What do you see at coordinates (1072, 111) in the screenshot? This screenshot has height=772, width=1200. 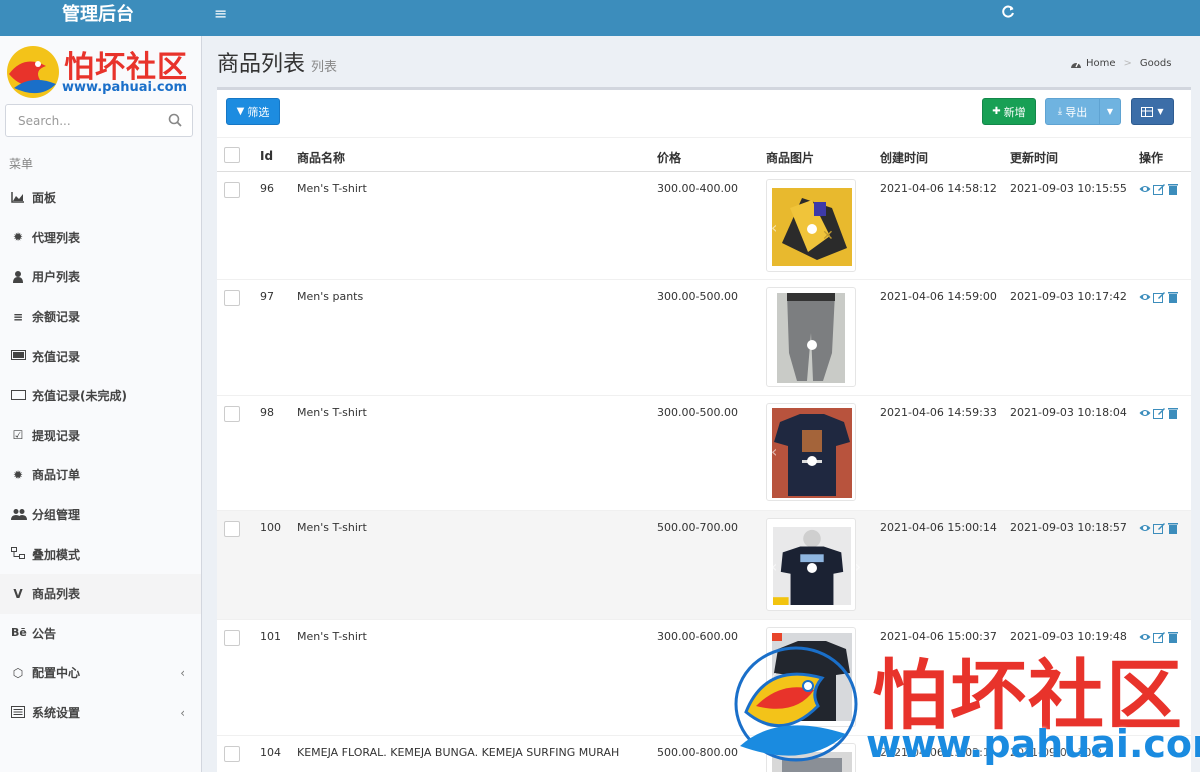 I see `export-button: ⤓ 导出` at bounding box center [1072, 111].